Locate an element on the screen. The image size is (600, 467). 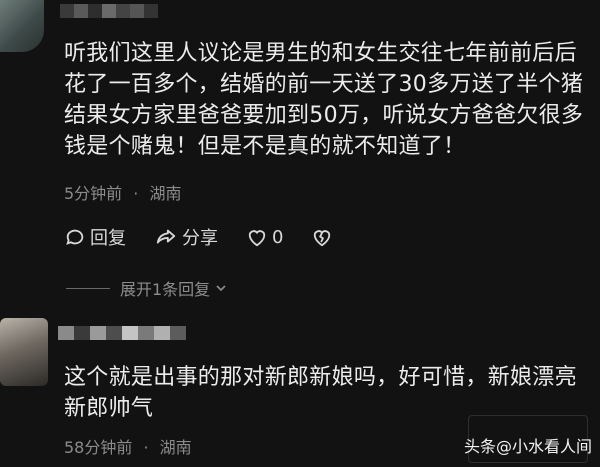
watermark: 头条 @小水看人间 is located at coordinates (528, 445).